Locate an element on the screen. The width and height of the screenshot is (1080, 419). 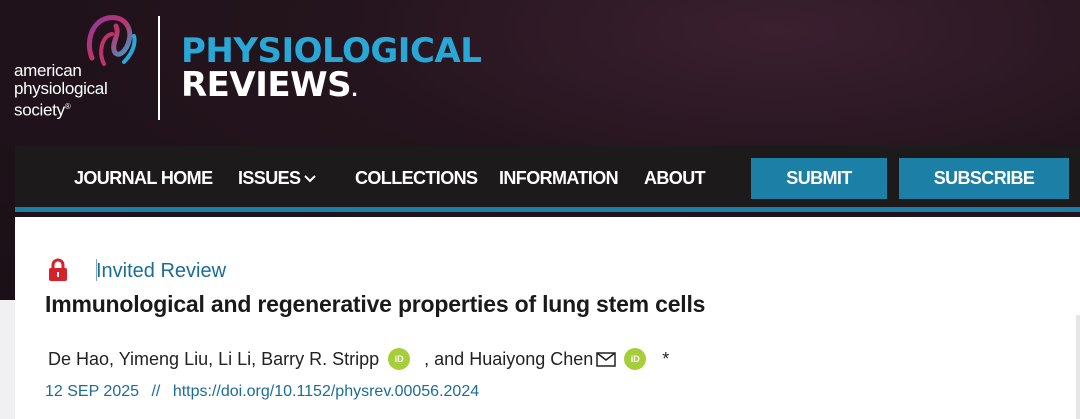
publication-date: 12 SEP 2025 is located at coordinates (92, 391).